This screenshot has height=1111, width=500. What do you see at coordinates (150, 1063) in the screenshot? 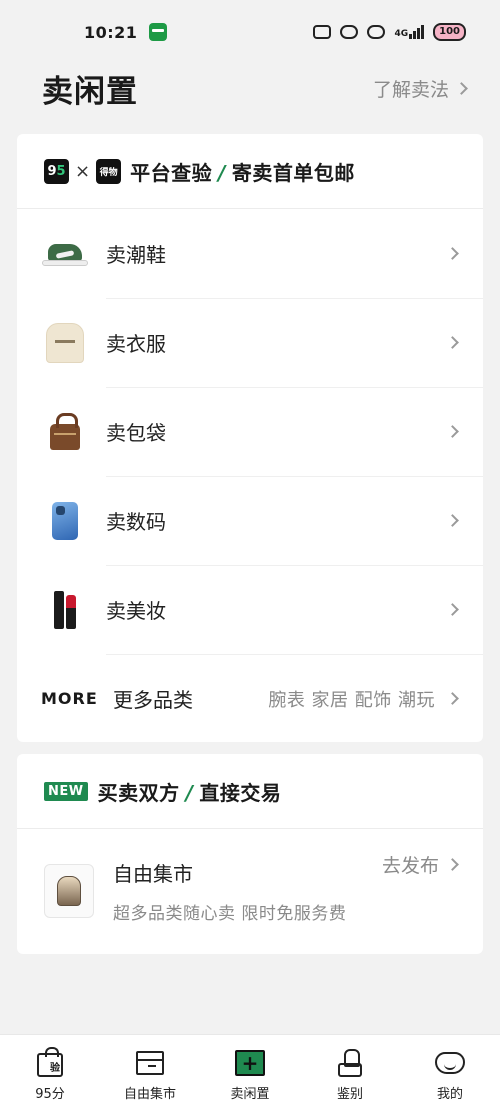
I see `storefront-icon` at bounding box center [150, 1063].